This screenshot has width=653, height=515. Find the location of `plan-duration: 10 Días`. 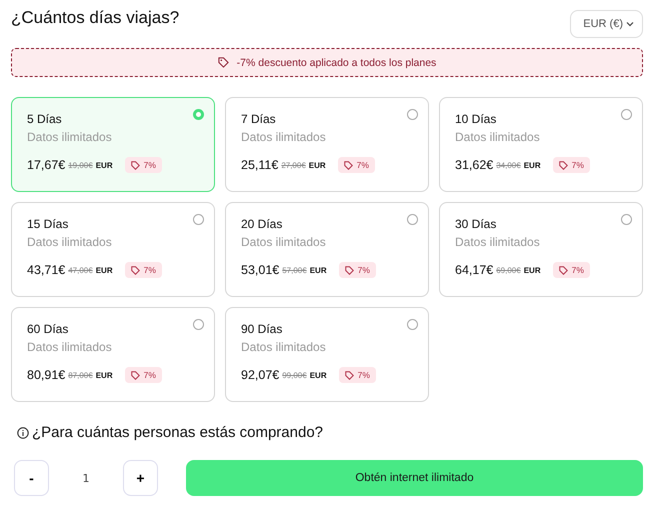

plan-duration: 10 Días is located at coordinates (476, 119).